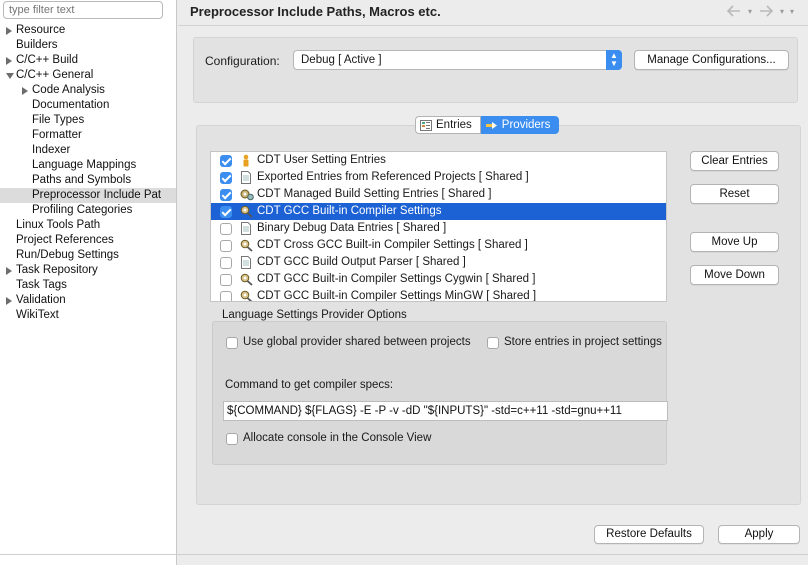 The width and height of the screenshot is (808, 565). What do you see at coordinates (88, 150) in the screenshot?
I see `sidebar-item: Indexer` at bounding box center [88, 150].